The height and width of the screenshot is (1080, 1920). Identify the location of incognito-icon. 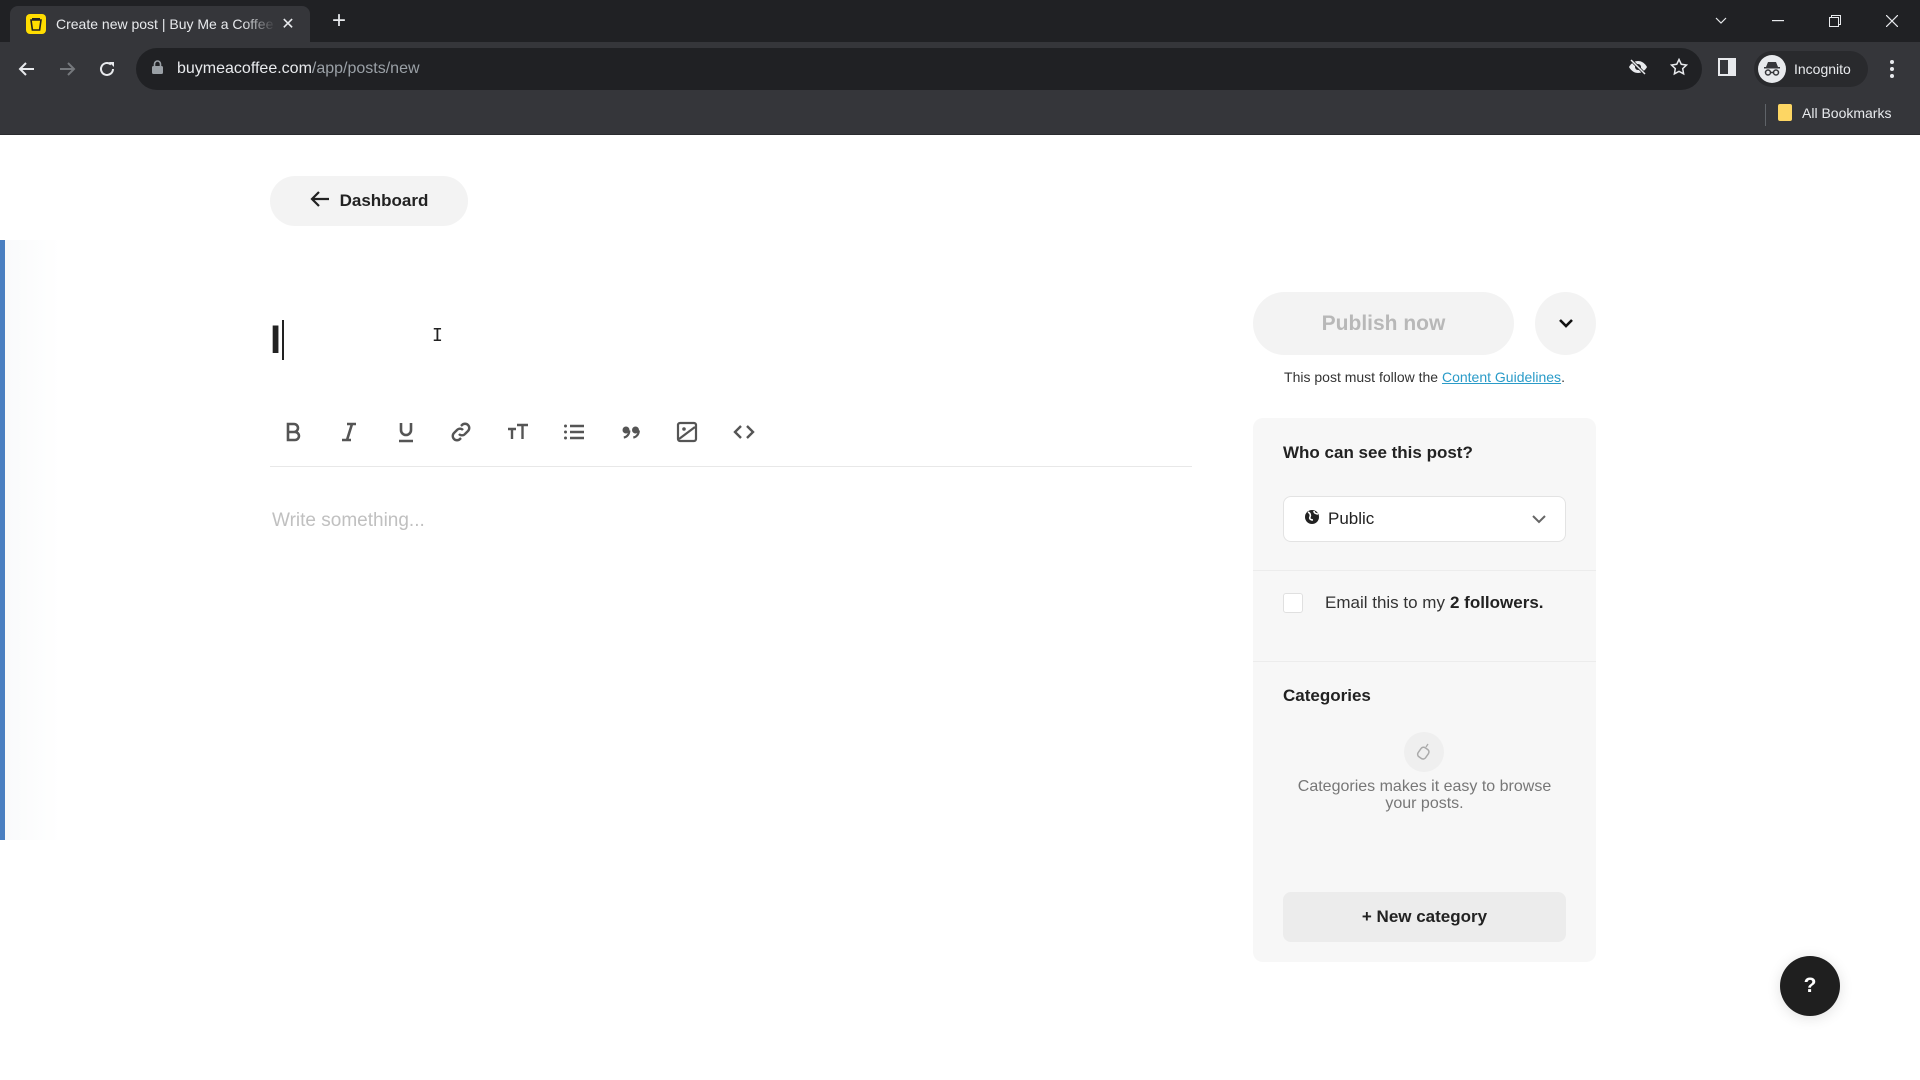
(1772, 69).